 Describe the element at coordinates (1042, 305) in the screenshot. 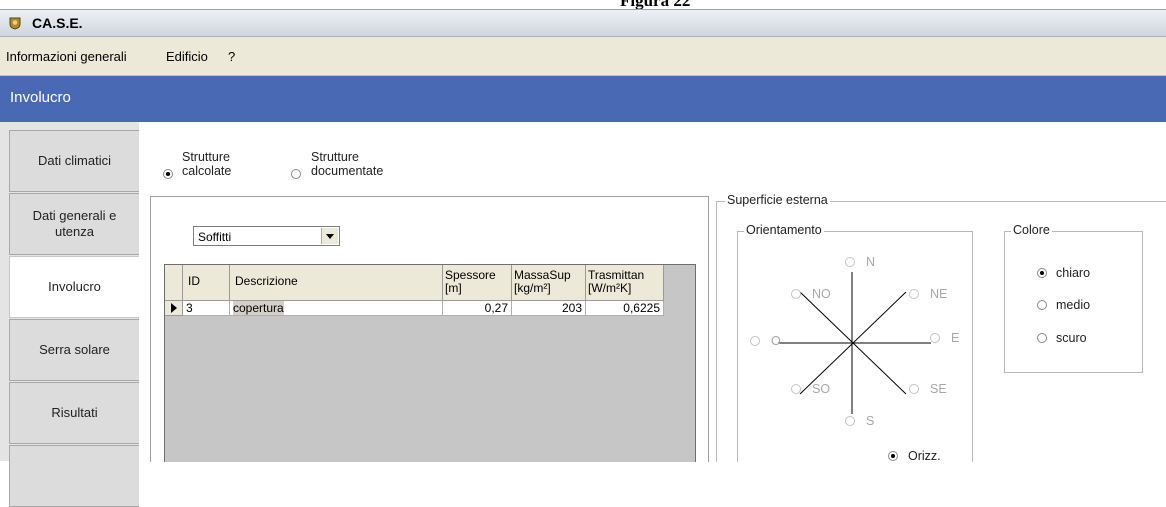

I see `radio-colore-medio` at that location.